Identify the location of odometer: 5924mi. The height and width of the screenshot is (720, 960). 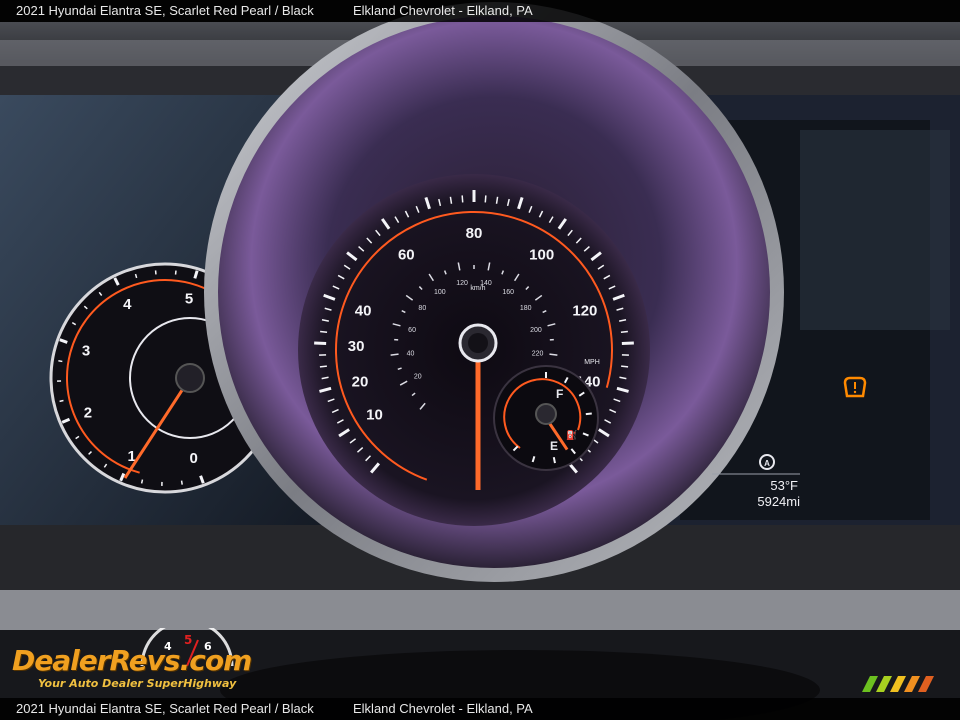
(778, 501).